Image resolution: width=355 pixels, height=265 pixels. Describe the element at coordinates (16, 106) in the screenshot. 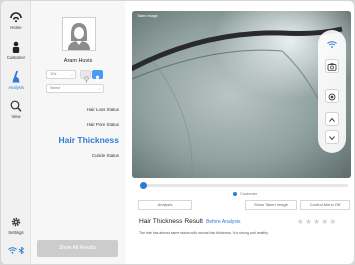

I see `view-icon` at that location.